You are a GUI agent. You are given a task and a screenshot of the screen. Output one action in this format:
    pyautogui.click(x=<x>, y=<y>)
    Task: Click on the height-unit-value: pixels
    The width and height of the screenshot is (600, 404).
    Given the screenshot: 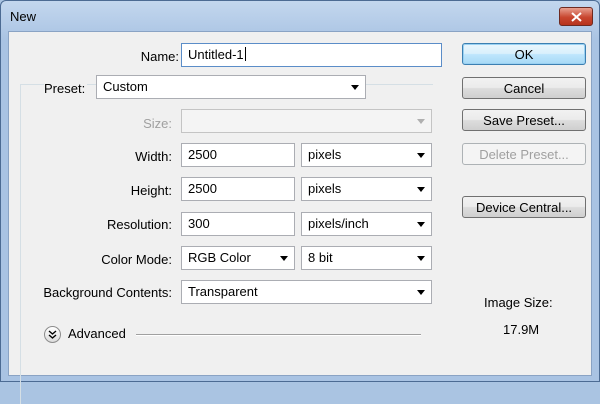 What is the action you would take?
    pyautogui.click(x=325, y=188)
    